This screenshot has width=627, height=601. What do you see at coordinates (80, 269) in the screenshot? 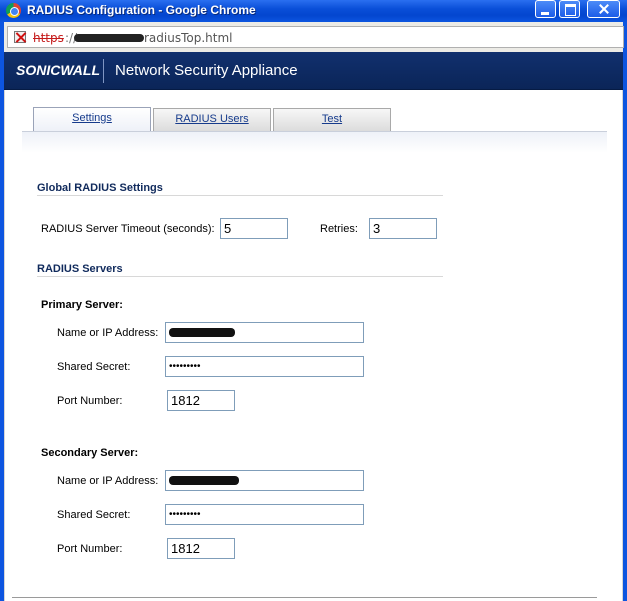
I see `radius-servers-heading: RADIUS Servers` at bounding box center [80, 269].